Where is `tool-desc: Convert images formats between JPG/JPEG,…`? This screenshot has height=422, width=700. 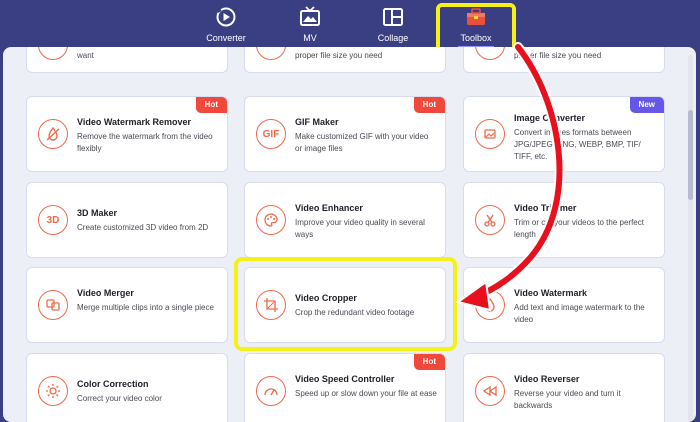 tool-desc: Convert images formats between JPG/JPEG,… is located at coordinates (577, 144).